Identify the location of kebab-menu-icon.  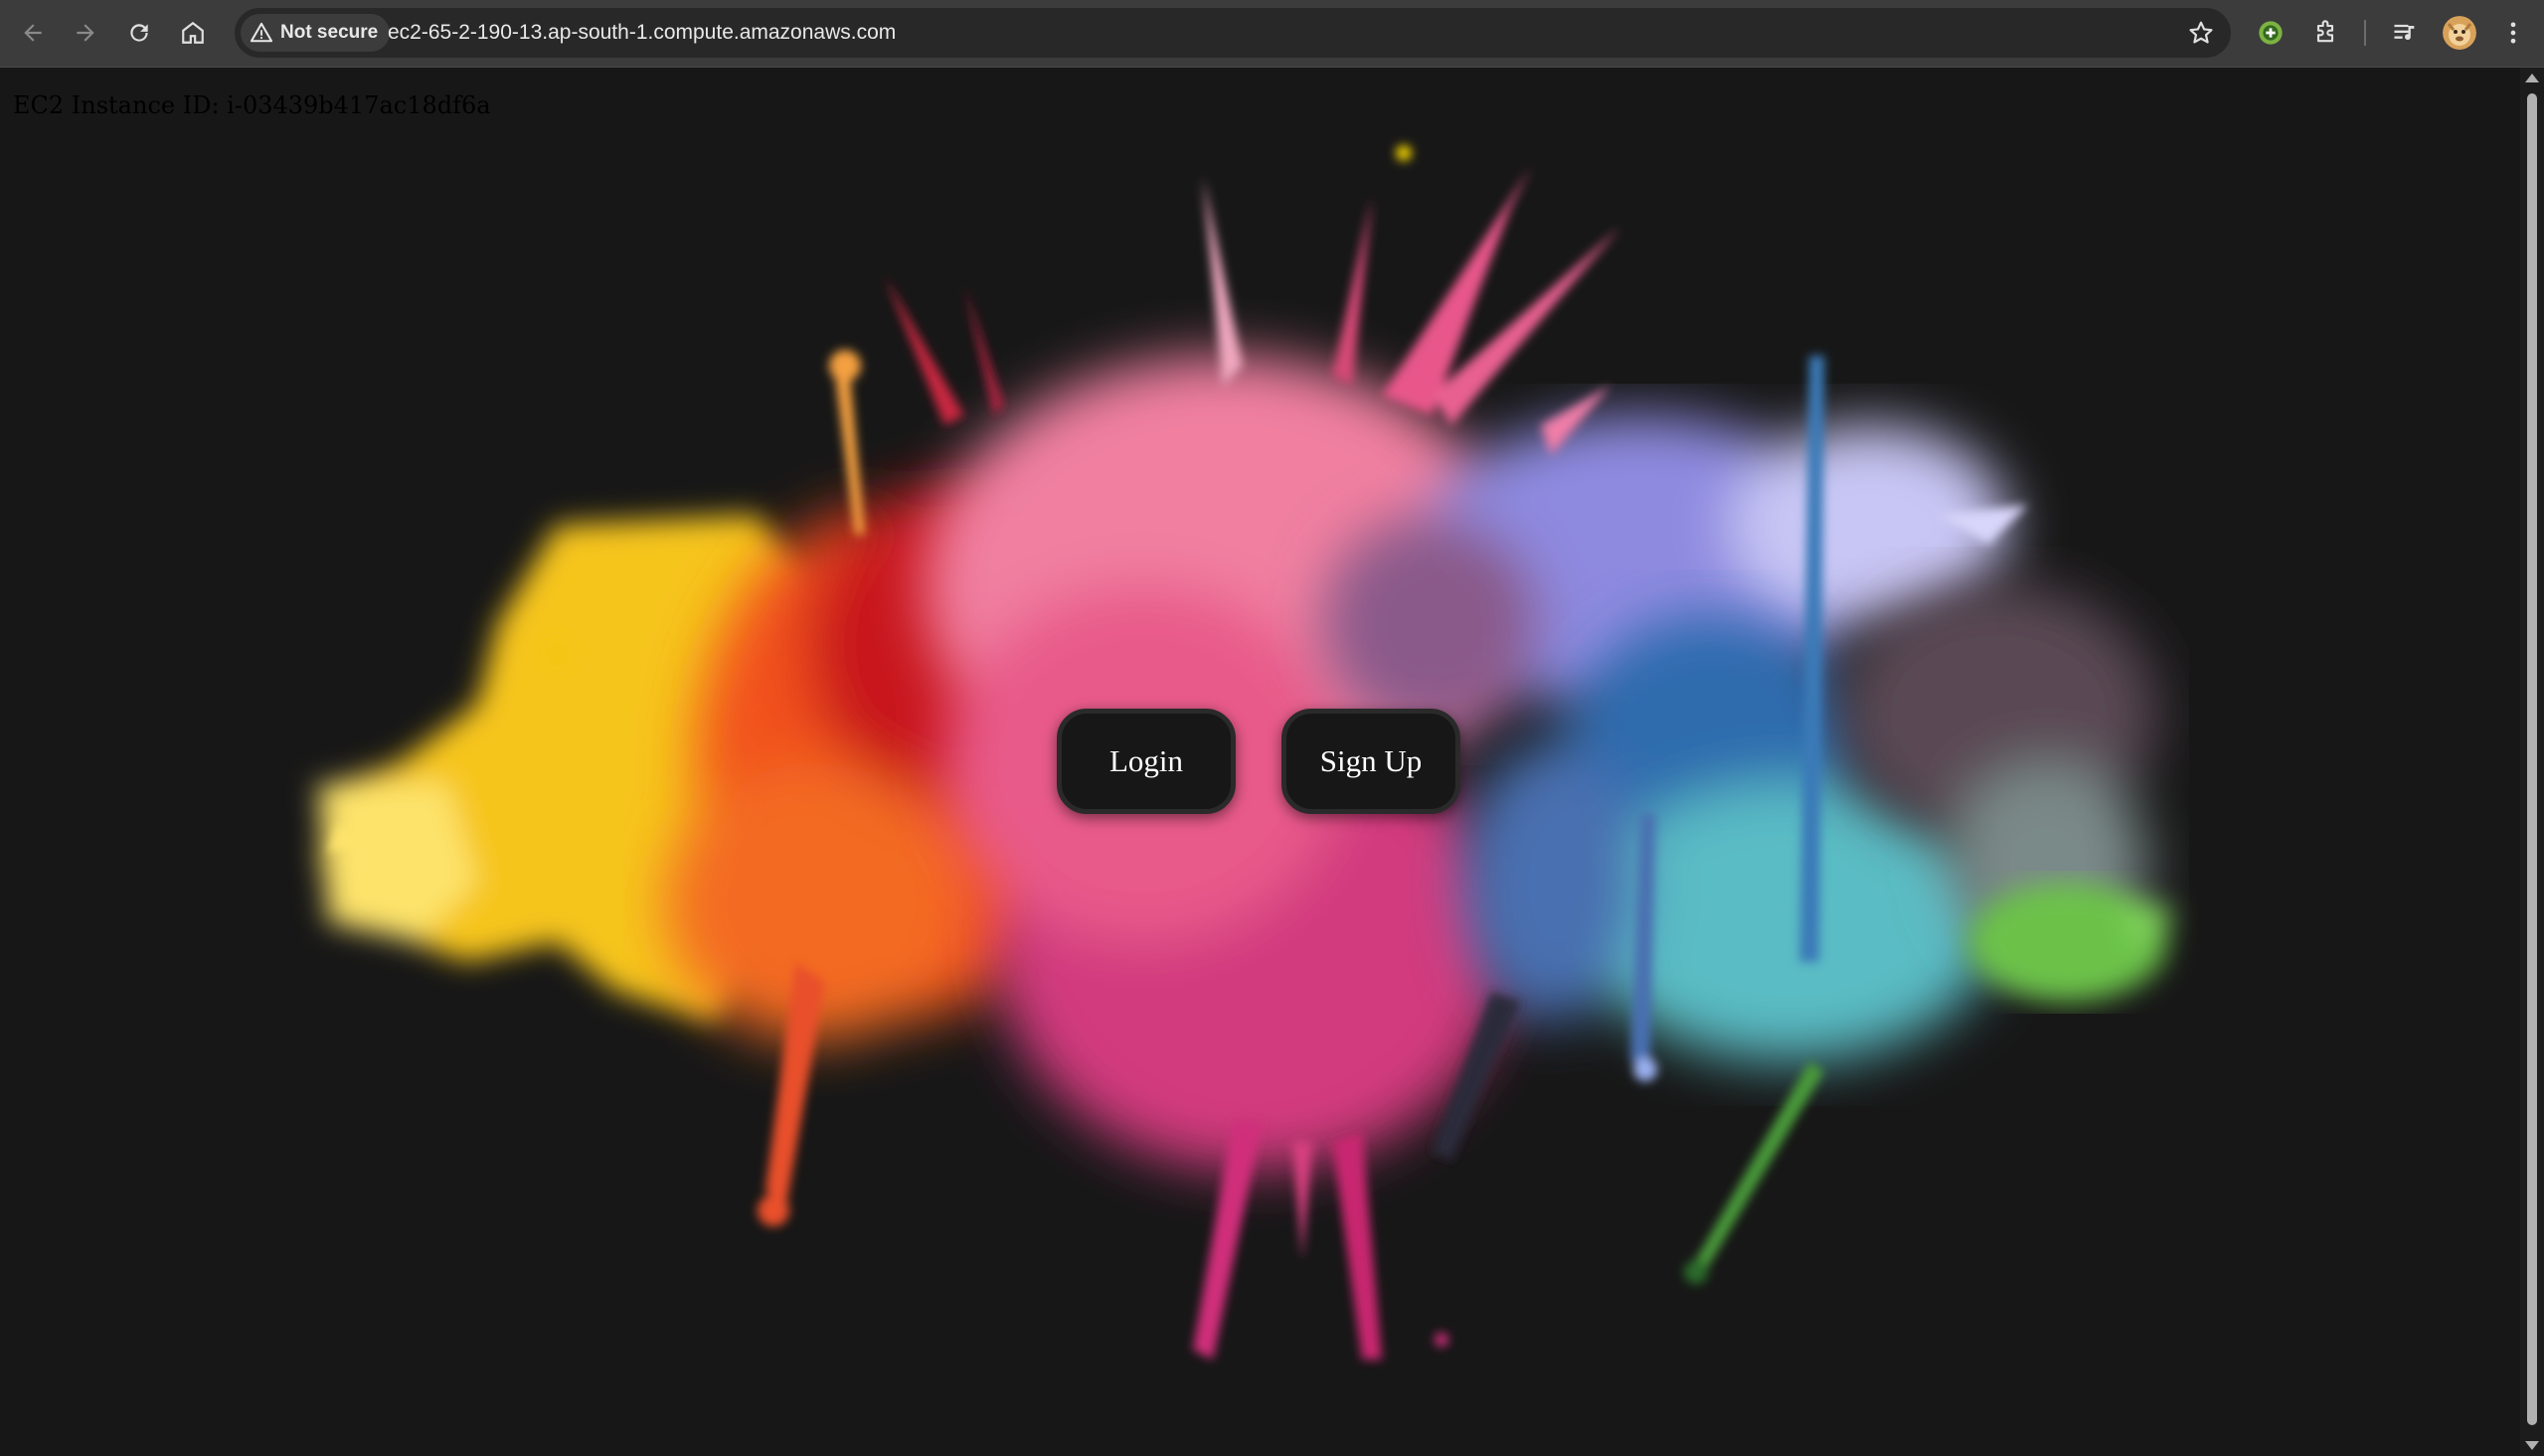
(2513, 33).